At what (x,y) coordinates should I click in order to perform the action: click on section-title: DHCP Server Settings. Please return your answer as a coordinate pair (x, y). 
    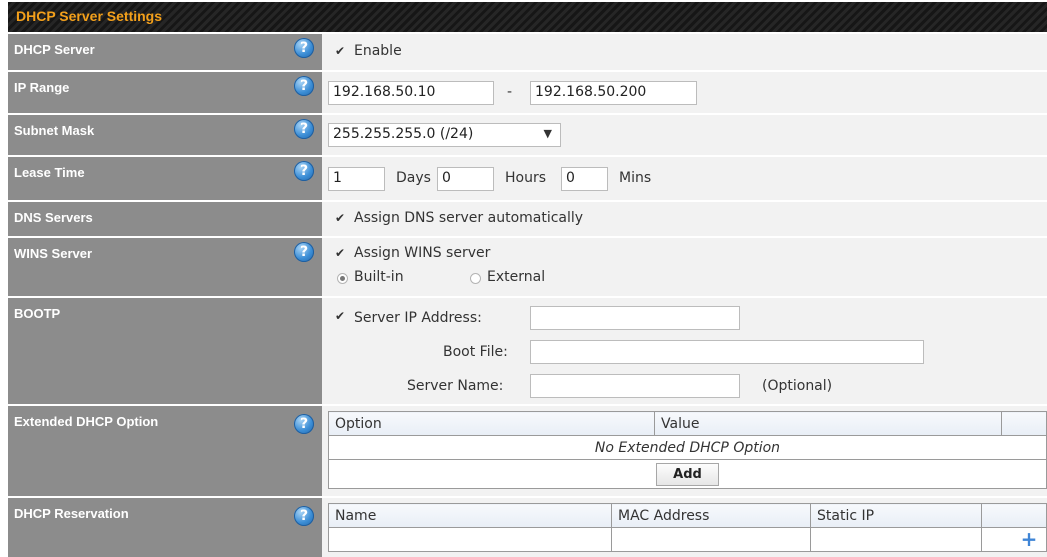
    Looking at the image, I should click on (89, 16).